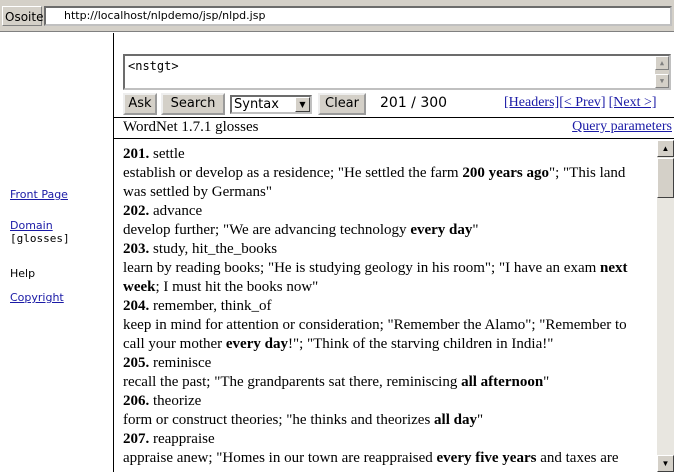  I want to click on mode-select: Syntax ▼, so click(271, 104).